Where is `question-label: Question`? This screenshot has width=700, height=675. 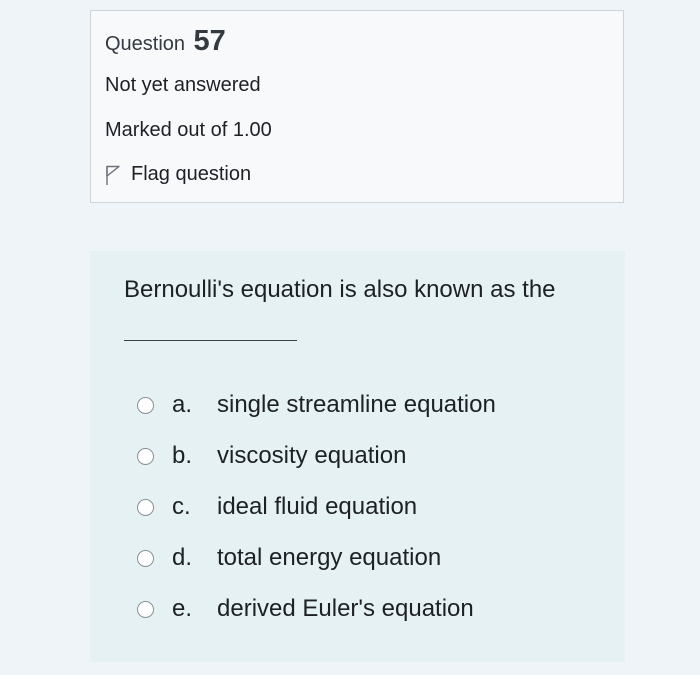 question-label: Question is located at coordinates (145, 44).